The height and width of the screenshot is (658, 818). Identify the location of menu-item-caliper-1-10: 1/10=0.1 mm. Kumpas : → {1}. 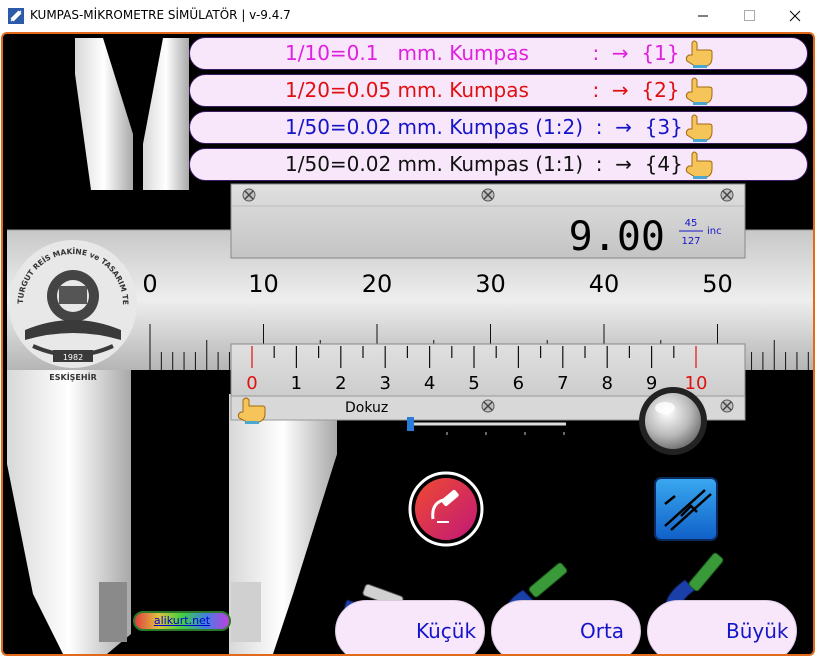
(498, 53).